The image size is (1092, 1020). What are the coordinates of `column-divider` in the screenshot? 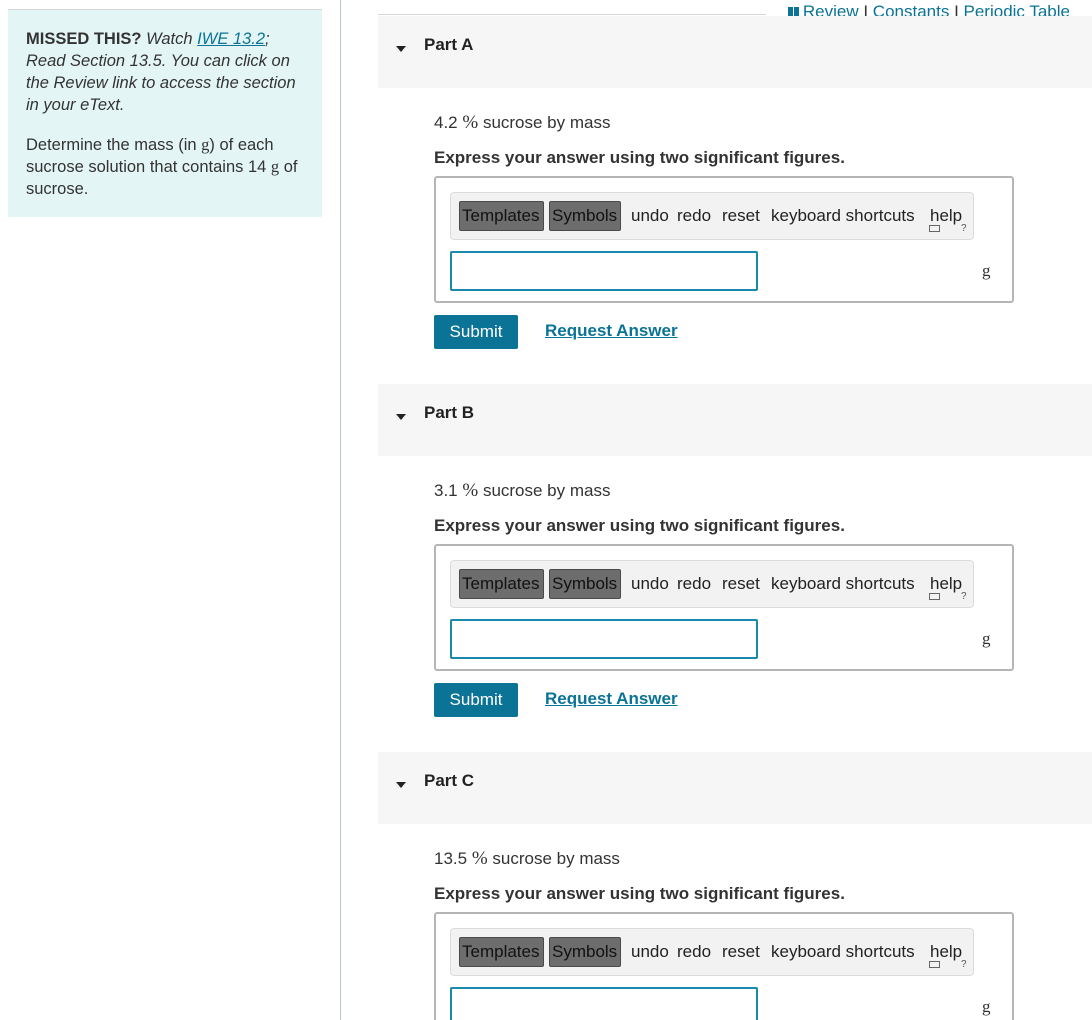 It's located at (340, 510).